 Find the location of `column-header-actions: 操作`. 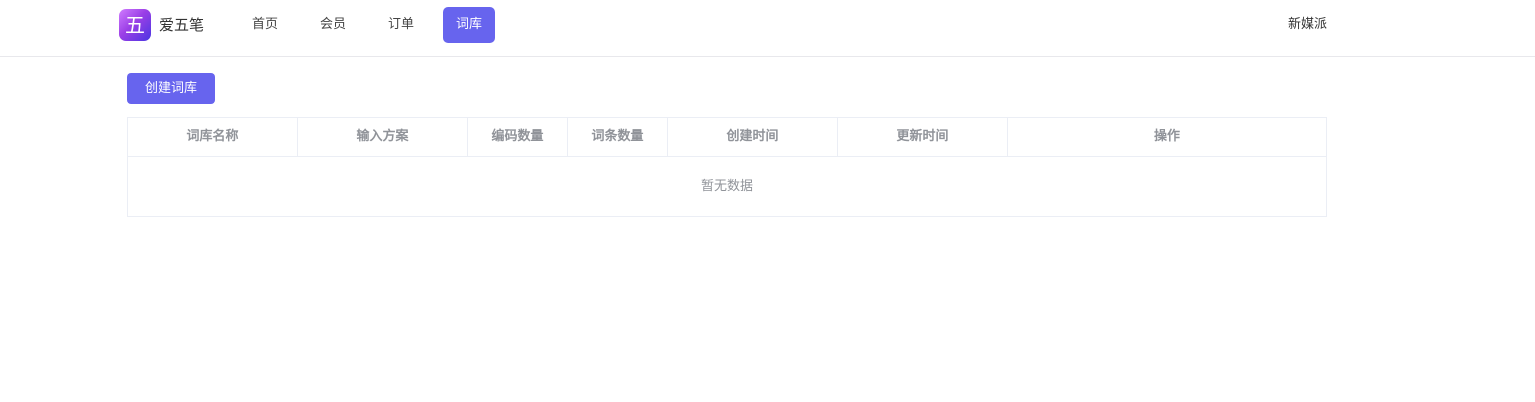

column-header-actions: 操作 is located at coordinates (1166, 136).